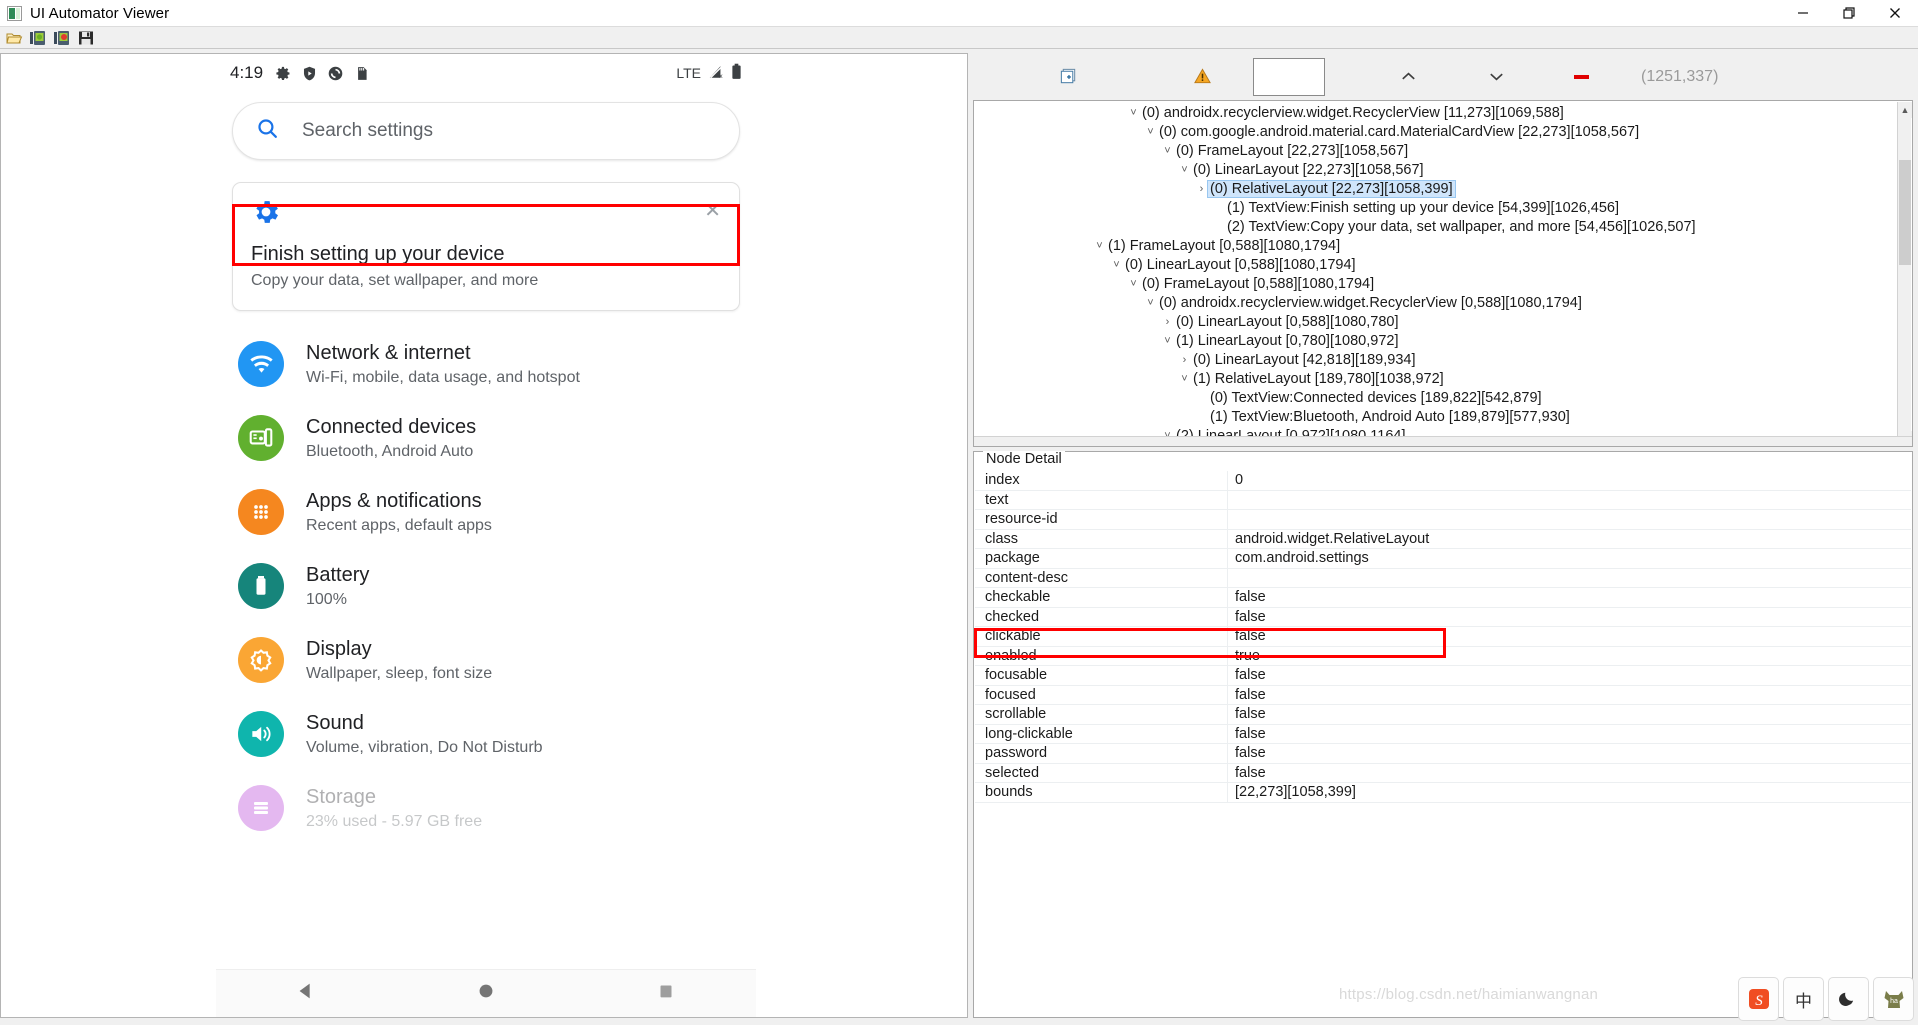 This screenshot has height=1025, width=1918. What do you see at coordinates (1443, 578) in the screenshot?
I see `node-detail-row: content-desc` at bounding box center [1443, 578].